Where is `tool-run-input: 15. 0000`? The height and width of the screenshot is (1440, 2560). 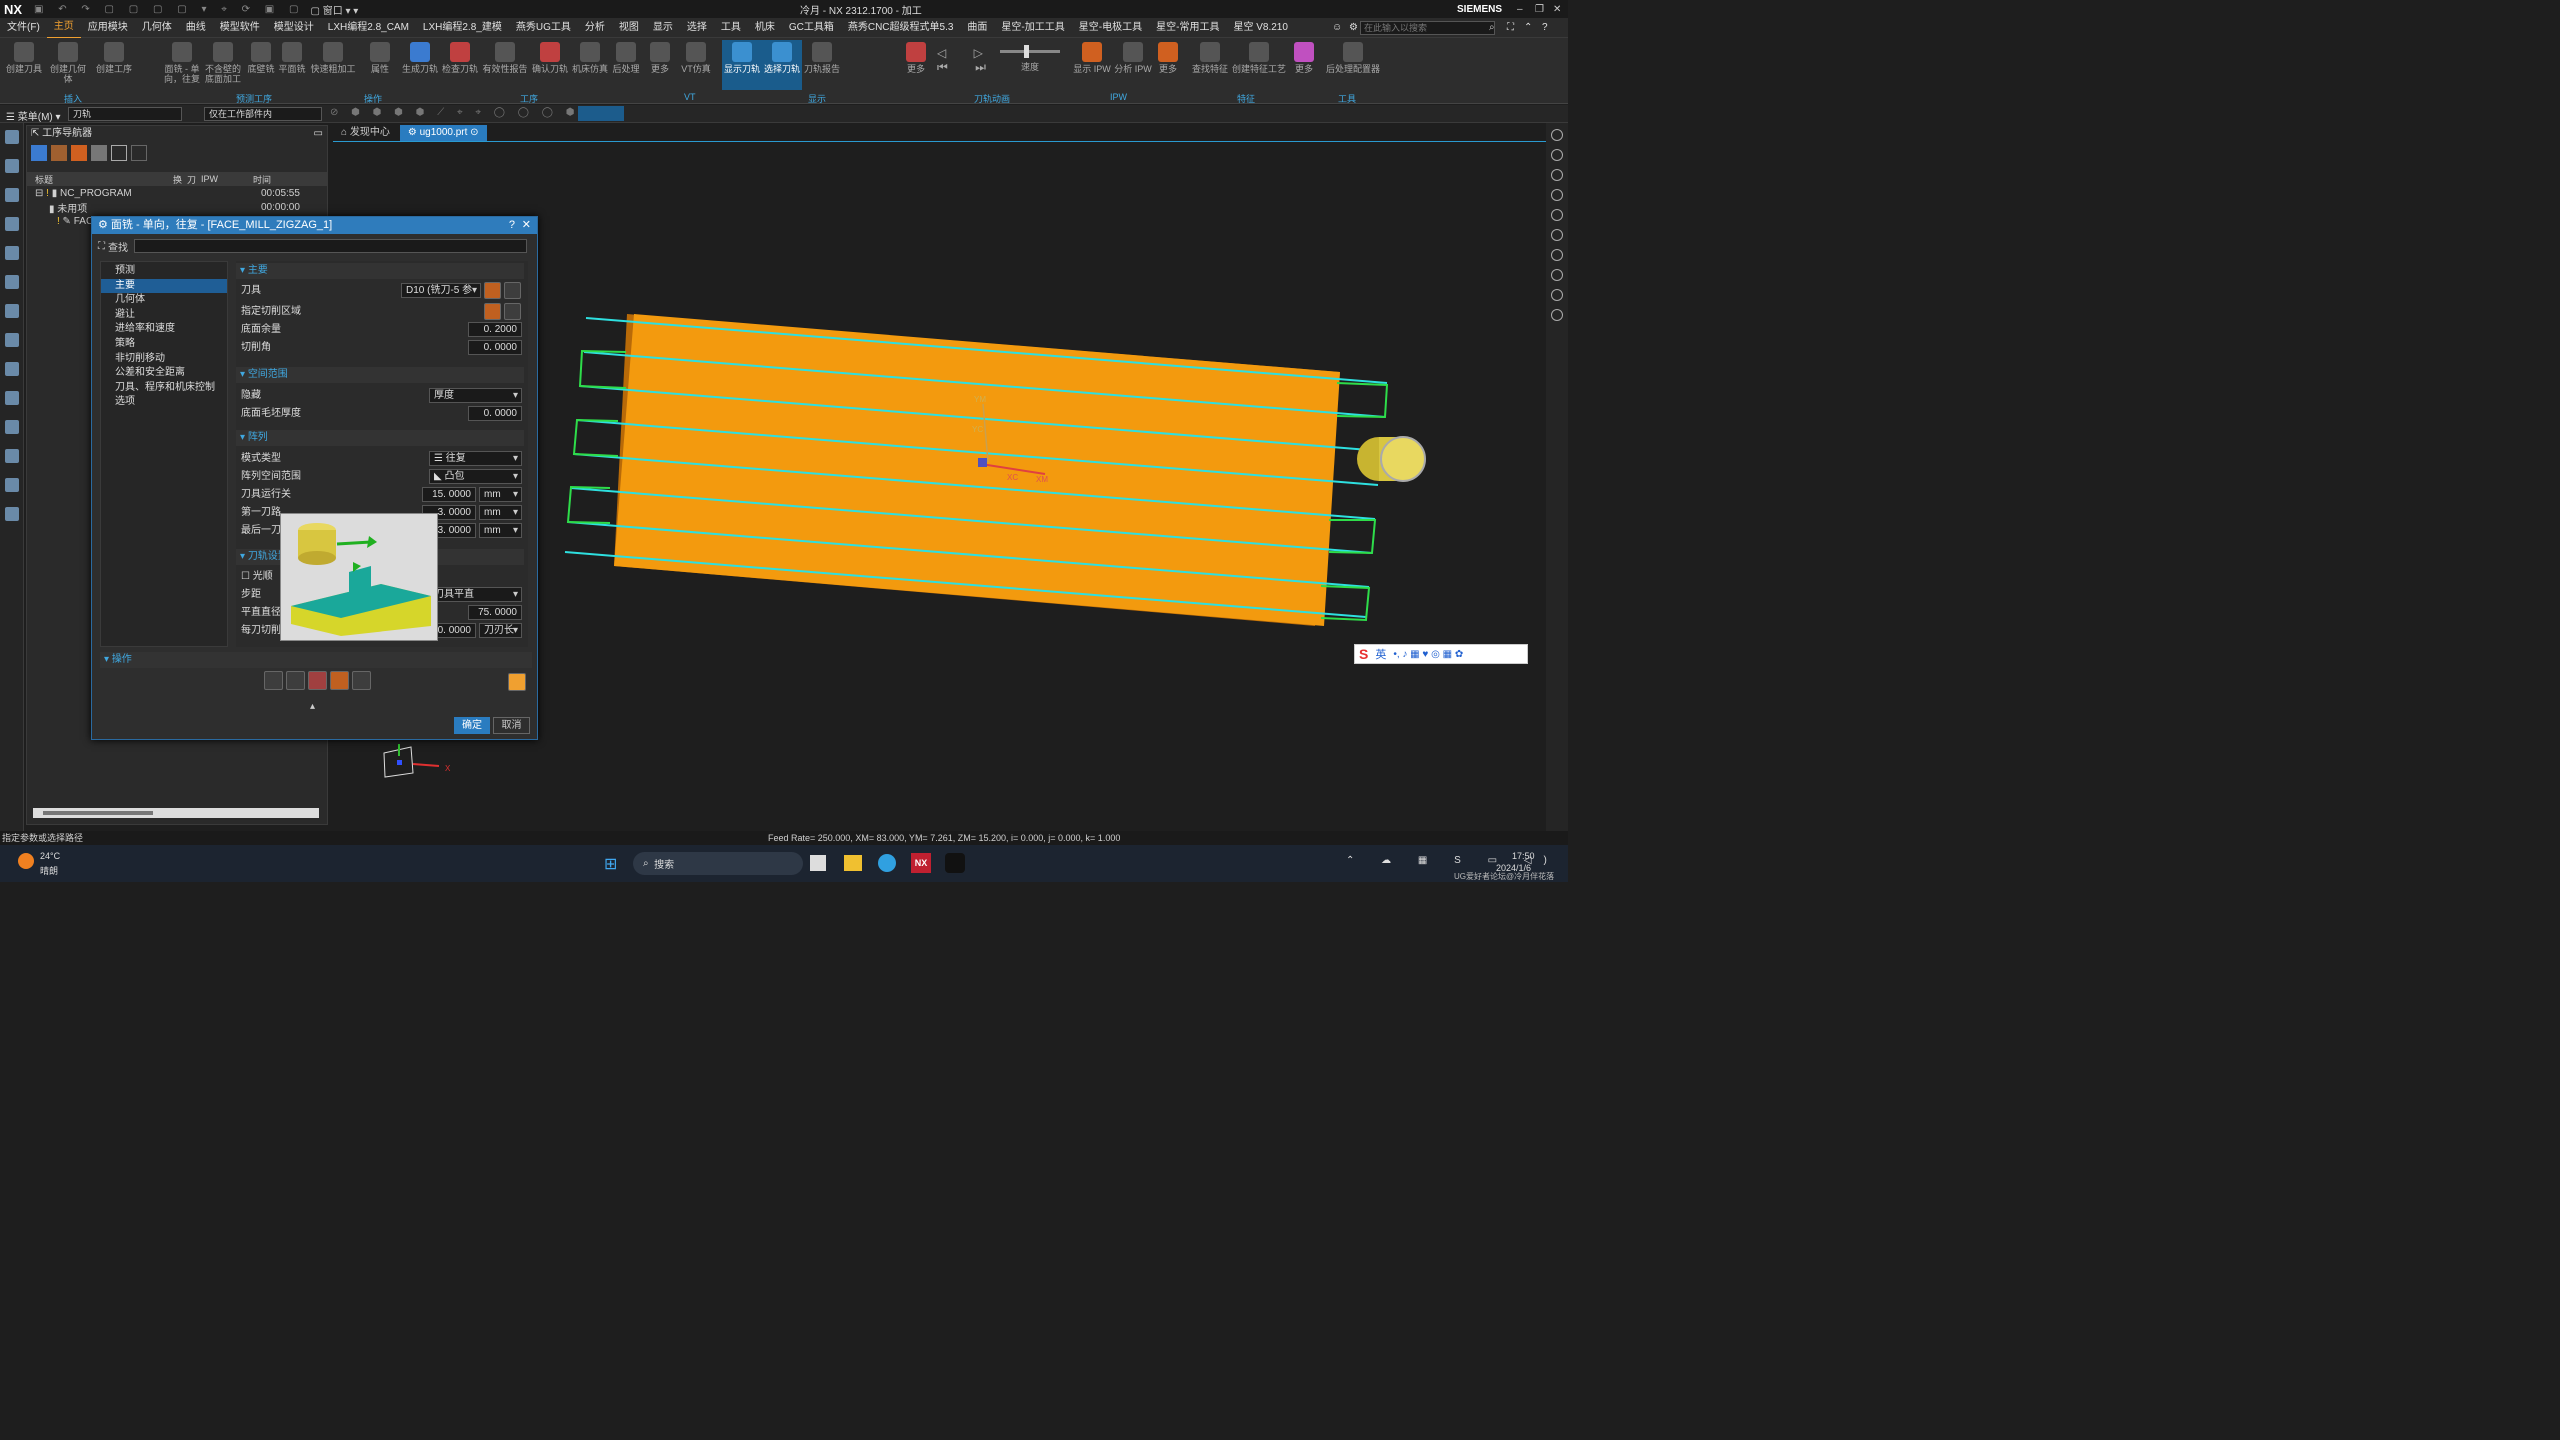
tool-run-input: 15. 0000 is located at coordinates (449, 494).